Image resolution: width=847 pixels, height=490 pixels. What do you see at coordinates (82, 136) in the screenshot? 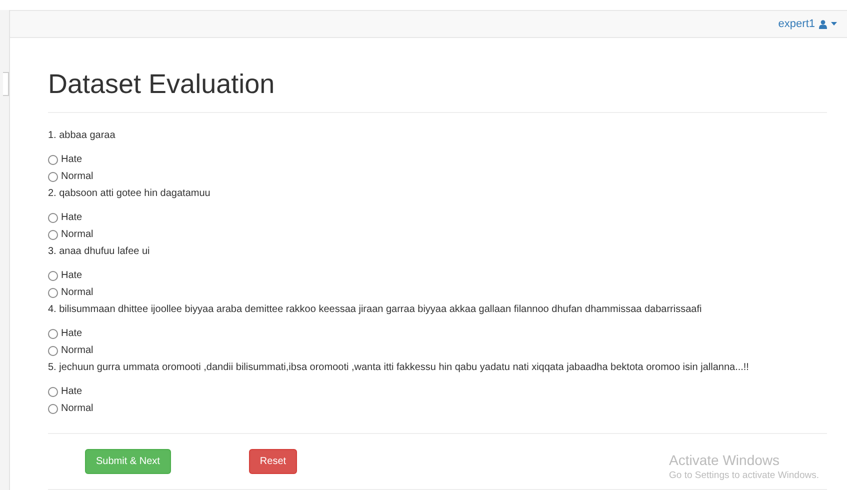
I see `question-text: 1. abbaa garaa` at bounding box center [82, 136].